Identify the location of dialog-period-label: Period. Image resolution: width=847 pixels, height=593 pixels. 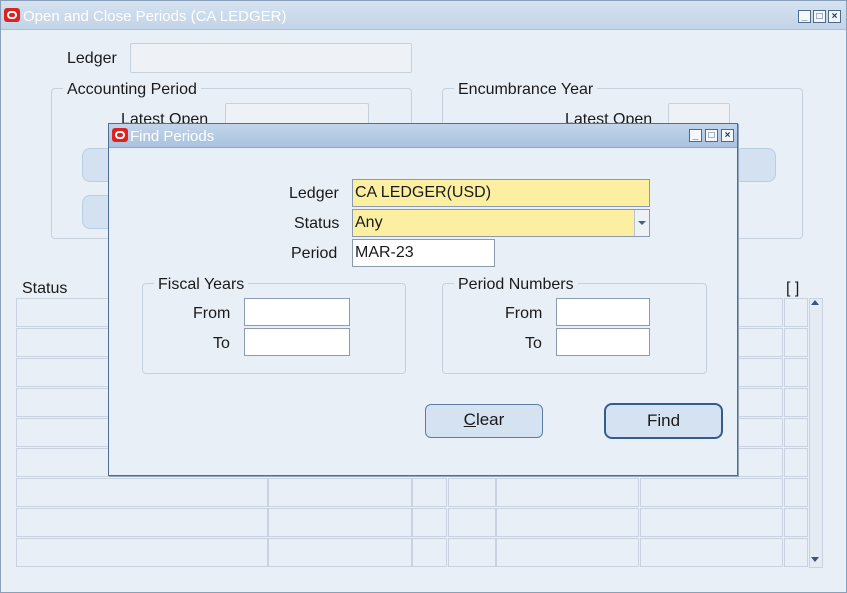
(314, 253).